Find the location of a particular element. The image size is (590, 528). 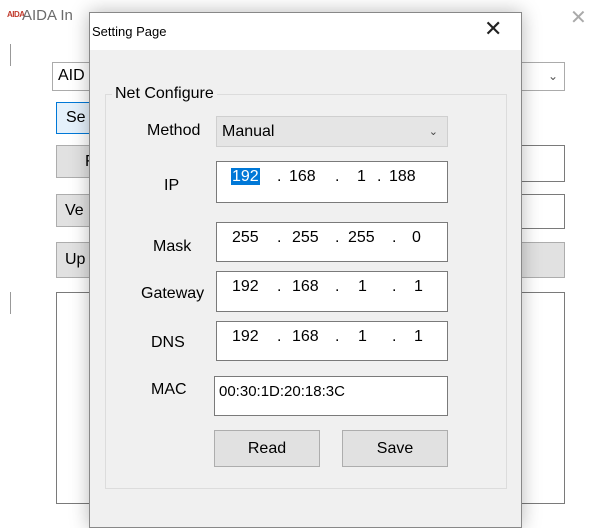

method-select: Manual ⌄ is located at coordinates (332, 131).